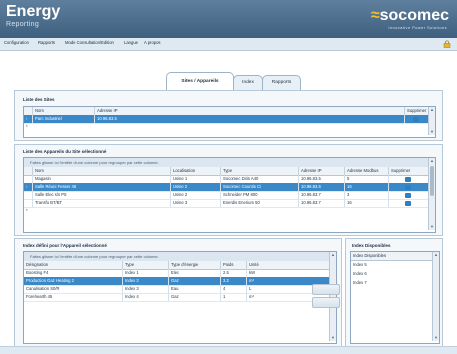  I want to click on menu-configuration: Configuration, so click(16, 42).